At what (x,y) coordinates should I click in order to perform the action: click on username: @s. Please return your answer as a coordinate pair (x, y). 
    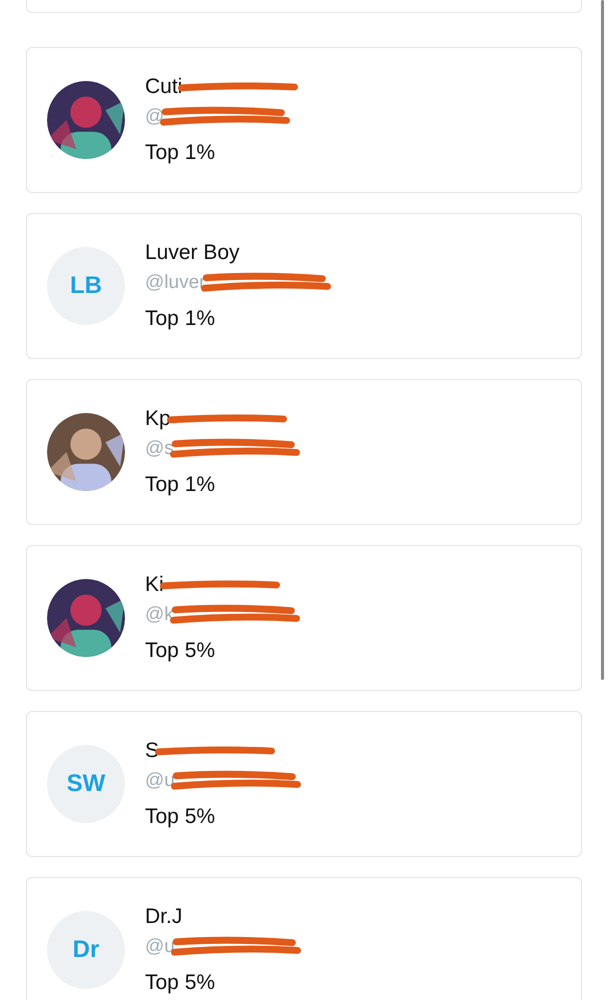
    Looking at the image, I should click on (159, 449).